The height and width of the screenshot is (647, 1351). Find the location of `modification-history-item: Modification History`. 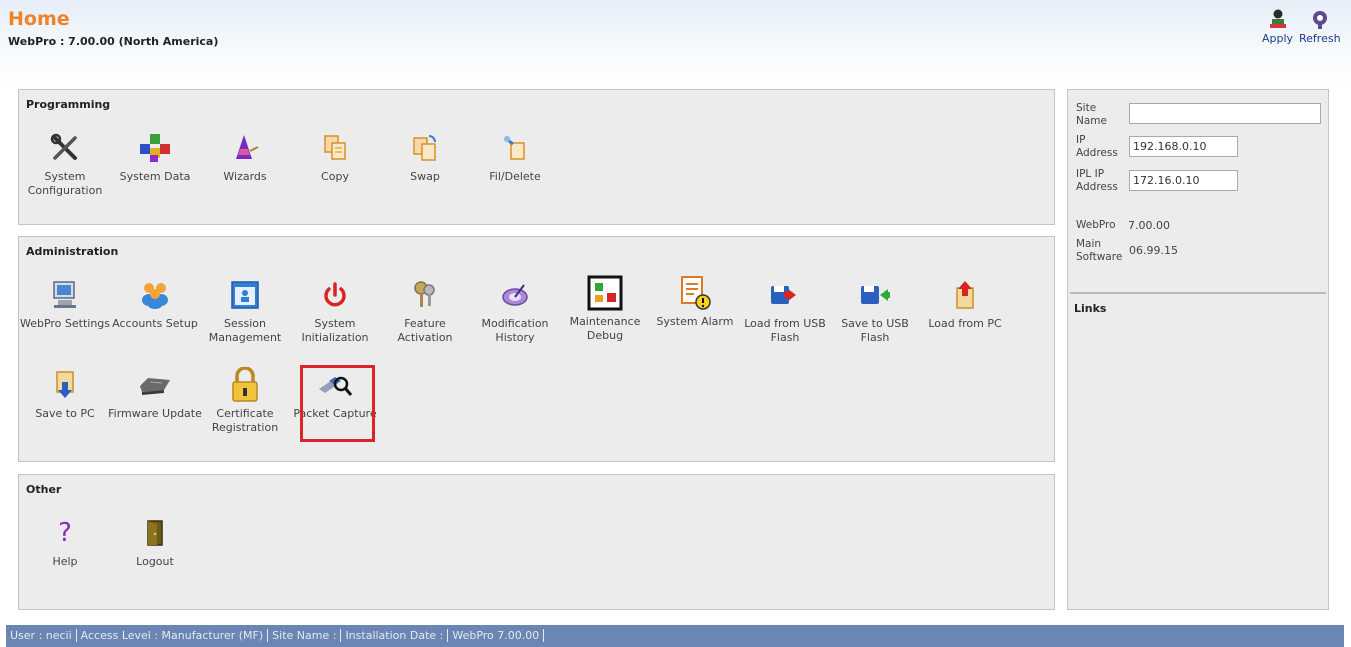

modification-history-item: Modification History is located at coordinates (515, 311).